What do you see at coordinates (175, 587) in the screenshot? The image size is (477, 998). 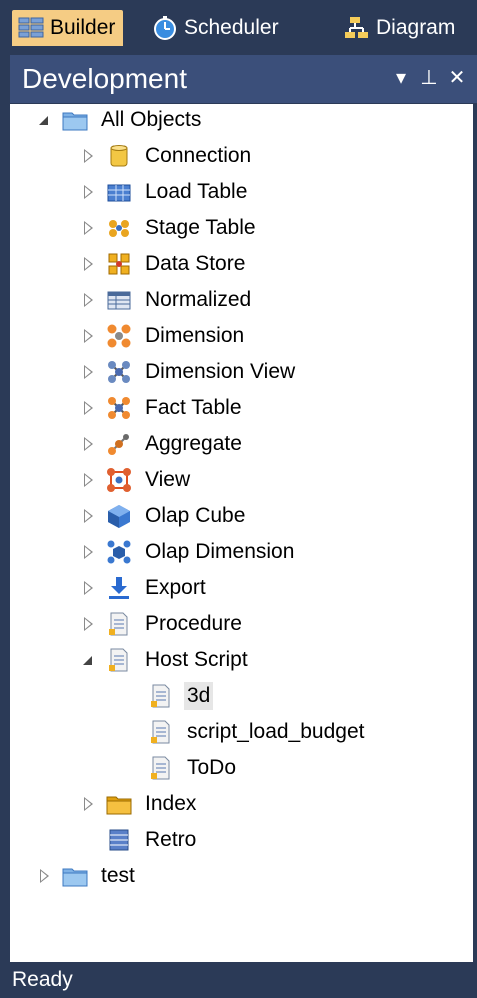 I see `tree-node-label: Export` at bounding box center [175, 587].